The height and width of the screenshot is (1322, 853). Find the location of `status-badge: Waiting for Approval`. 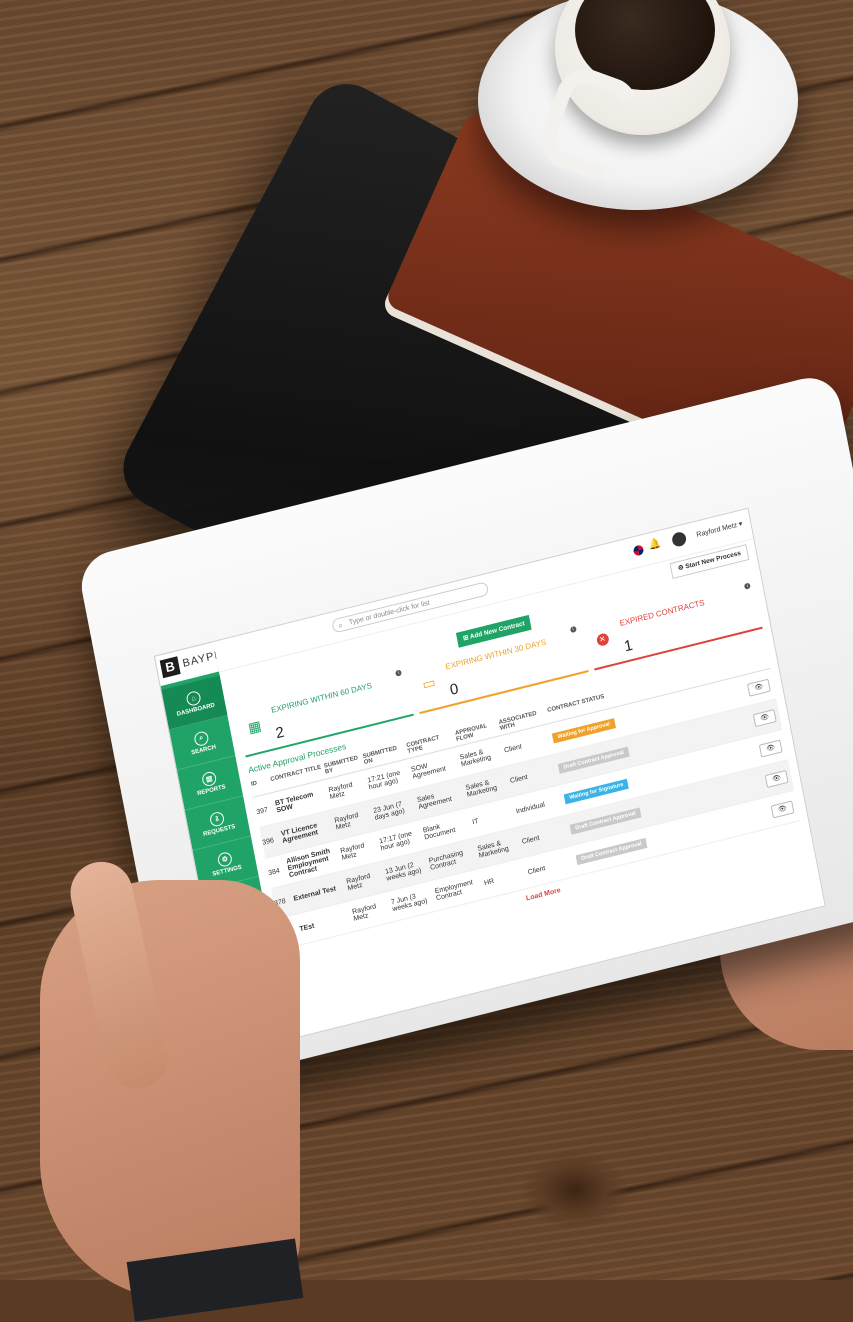

status-badge: Waiting for Approval is located at coordinates (583, 731).